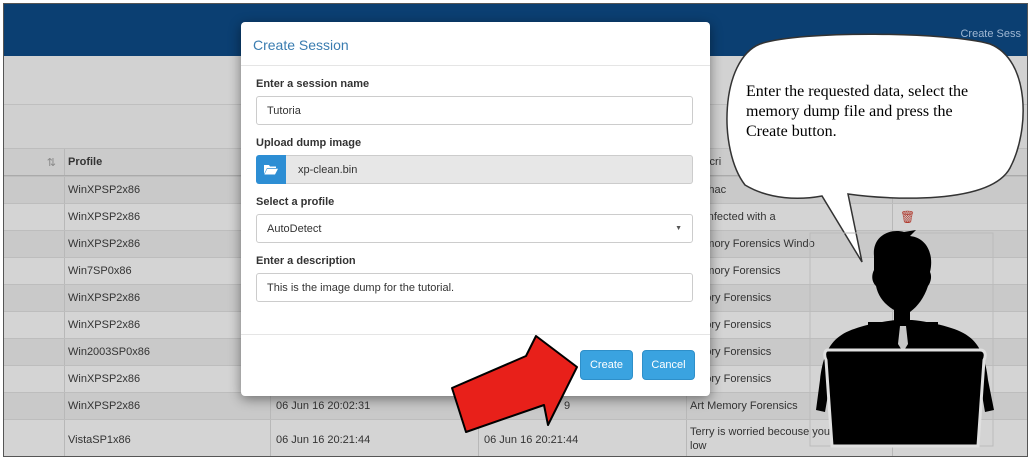 The height and width of the screenshot is (460, 1031). What do you see at coordinates (475, 44) in the screenshot?
I see `modal-header: Create Session` at bounding box center [475, 44].